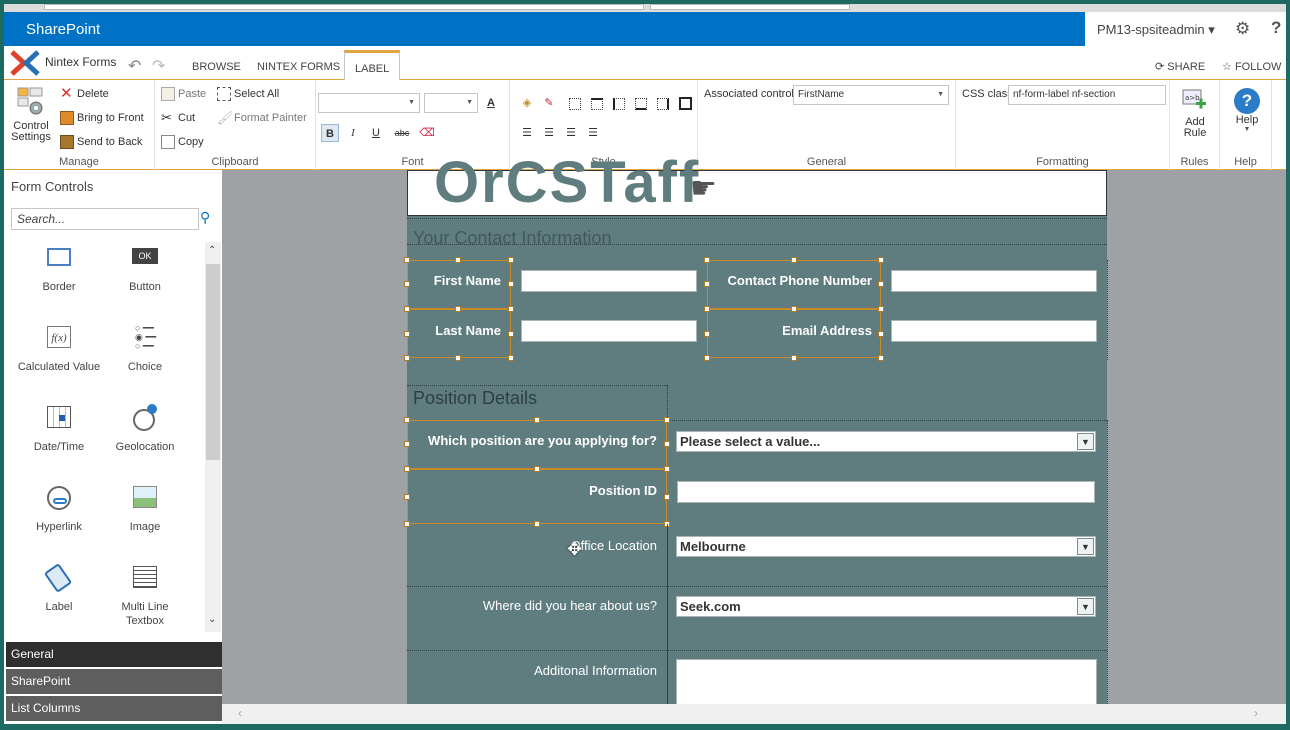  Describe the element at coordinates (63, 29) in the screenshot. I see `sharepoint-brand: SharePoint` at that location.